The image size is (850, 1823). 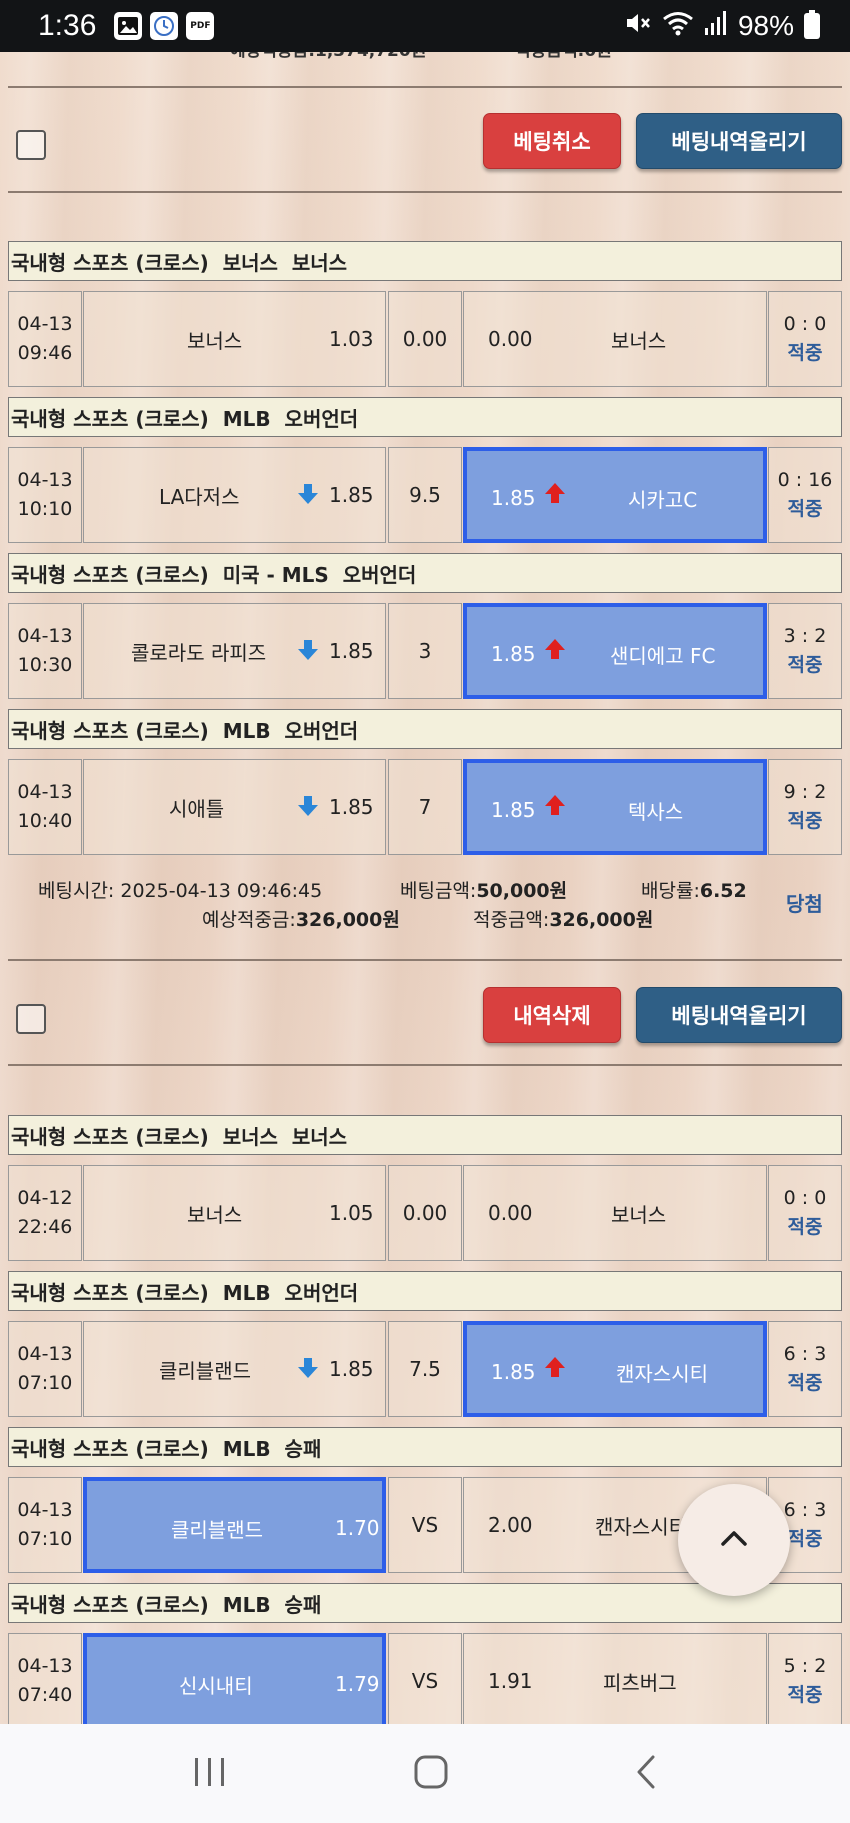 I want to click on mute-icon, so click(x=638, y=26).